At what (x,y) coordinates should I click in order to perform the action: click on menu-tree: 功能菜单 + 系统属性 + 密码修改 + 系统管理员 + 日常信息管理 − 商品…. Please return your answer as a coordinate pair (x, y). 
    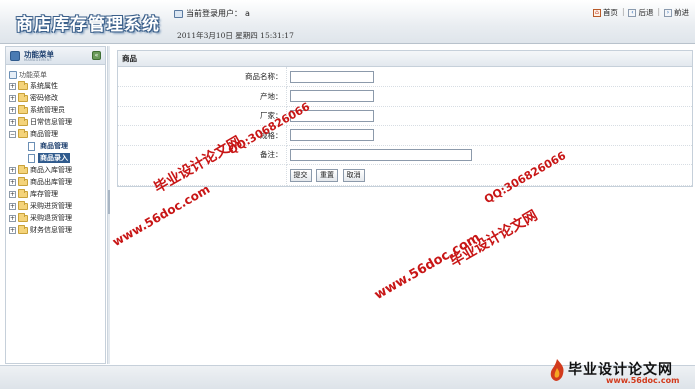
    Looking at the image, I should click on (55, 150).